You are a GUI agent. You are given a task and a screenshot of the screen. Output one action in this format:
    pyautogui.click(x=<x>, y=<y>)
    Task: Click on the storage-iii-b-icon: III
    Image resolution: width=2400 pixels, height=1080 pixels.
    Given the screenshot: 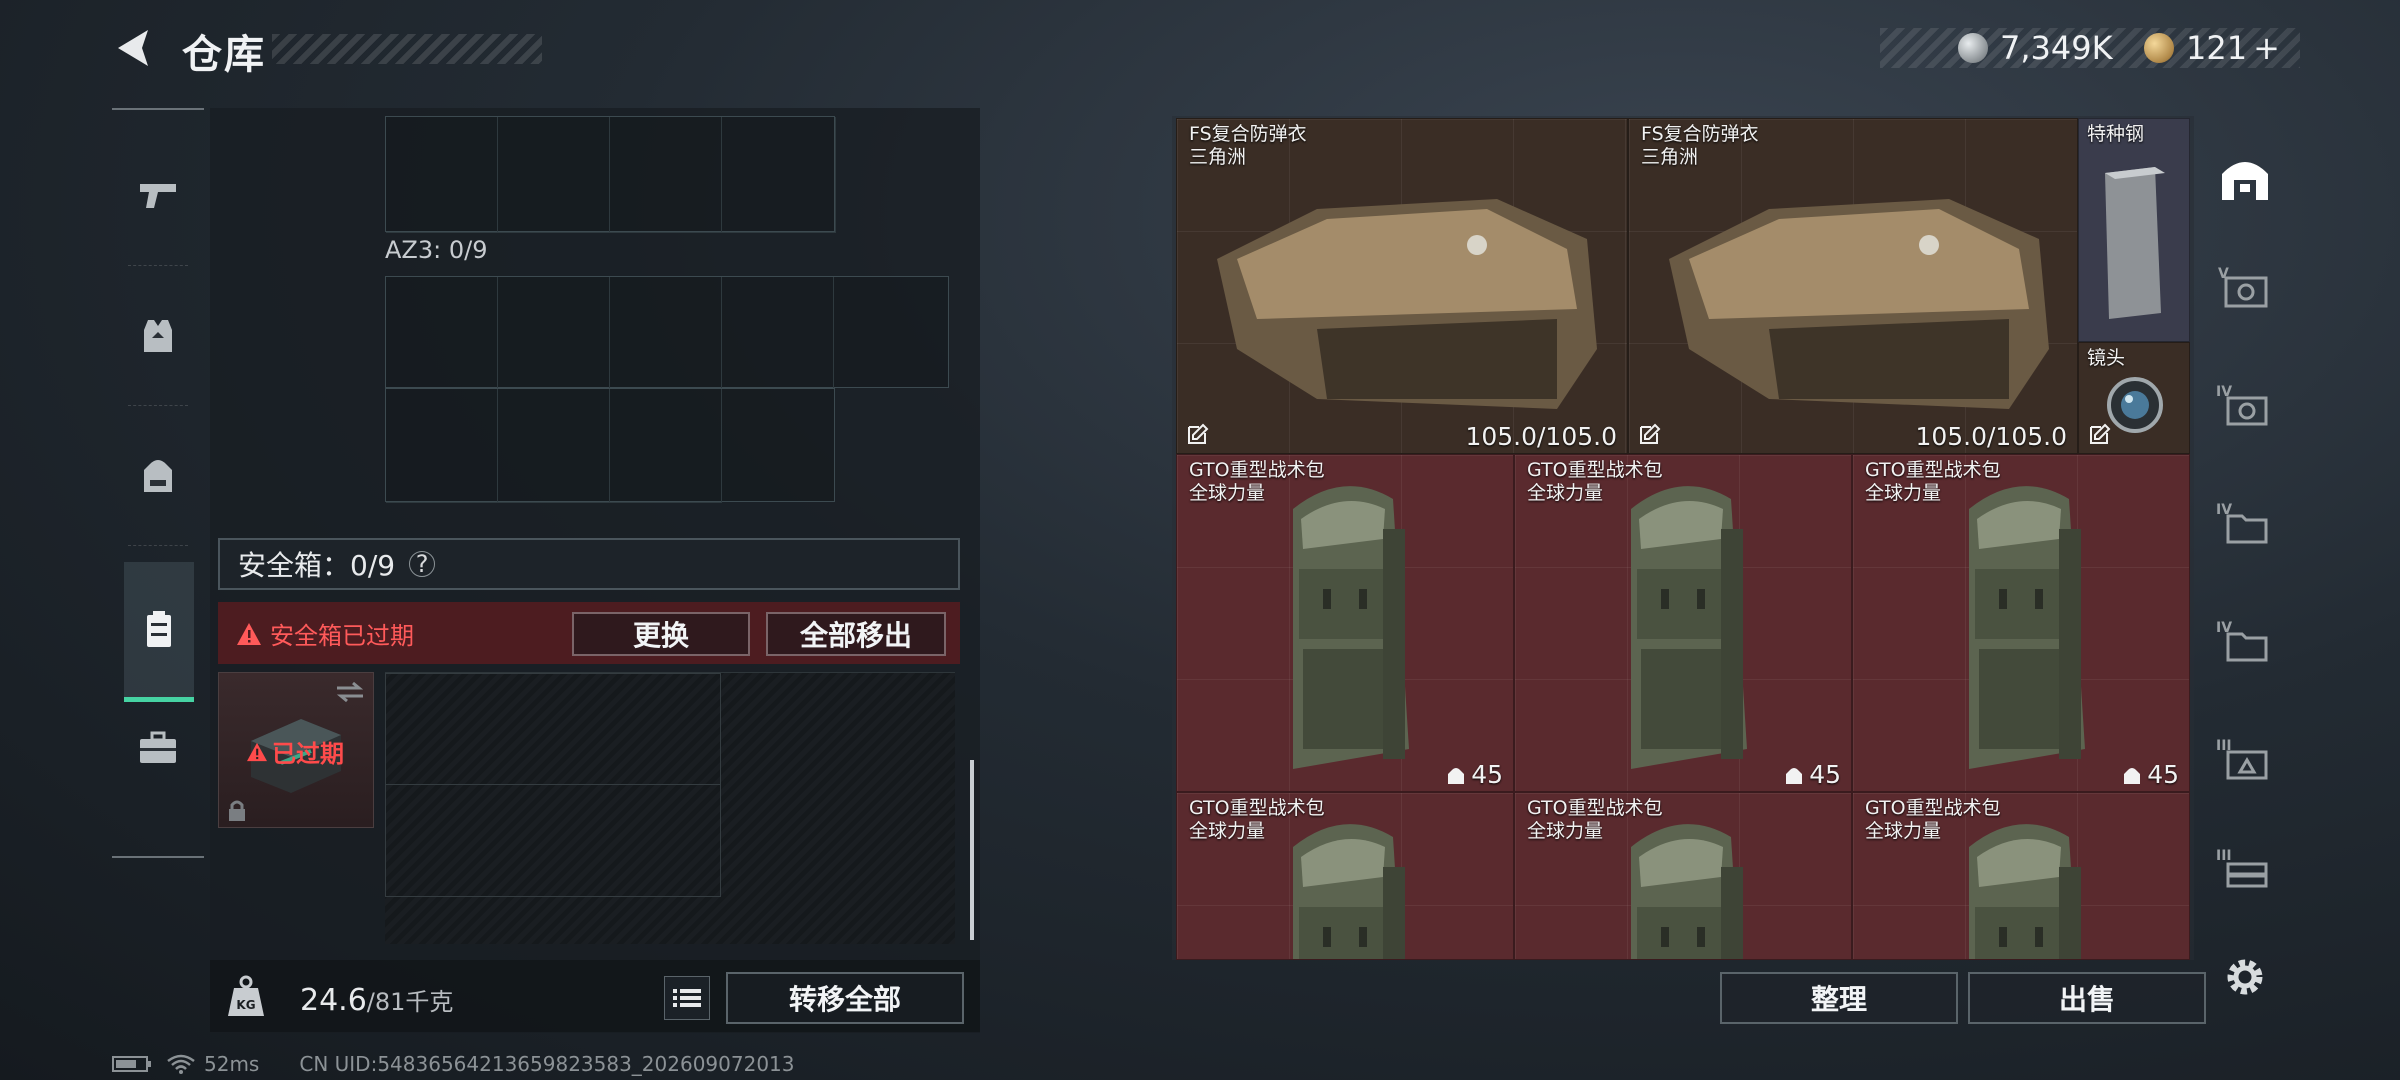 What is the action you would take?
    pyautogui.click(x=2242, y=868)
    